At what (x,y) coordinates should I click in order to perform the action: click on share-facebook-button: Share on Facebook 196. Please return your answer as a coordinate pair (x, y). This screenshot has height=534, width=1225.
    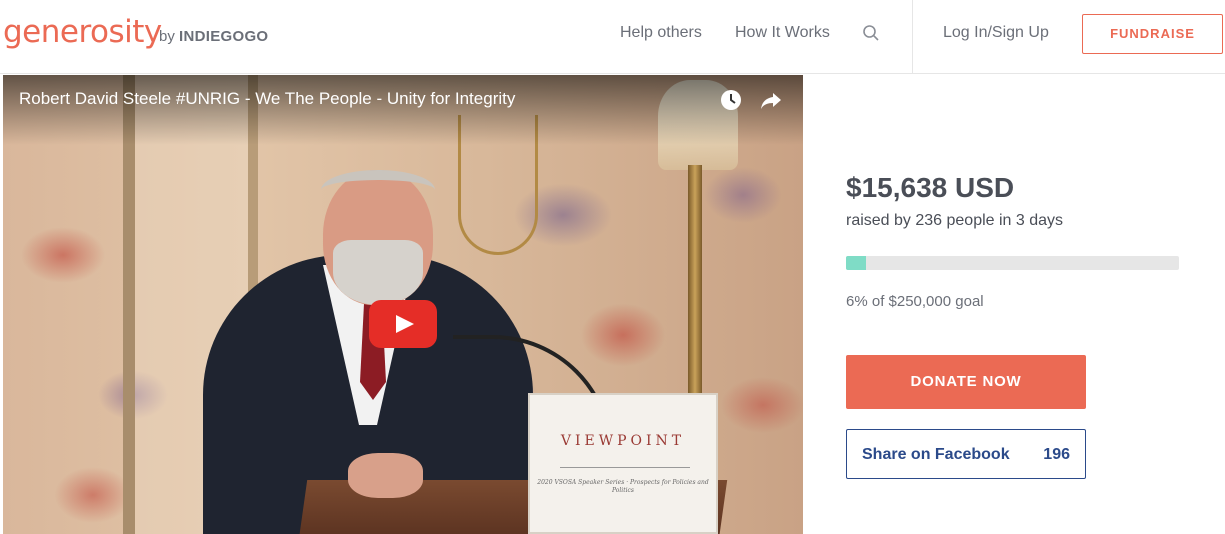
    Looking at the image, I should click on (966, 454).